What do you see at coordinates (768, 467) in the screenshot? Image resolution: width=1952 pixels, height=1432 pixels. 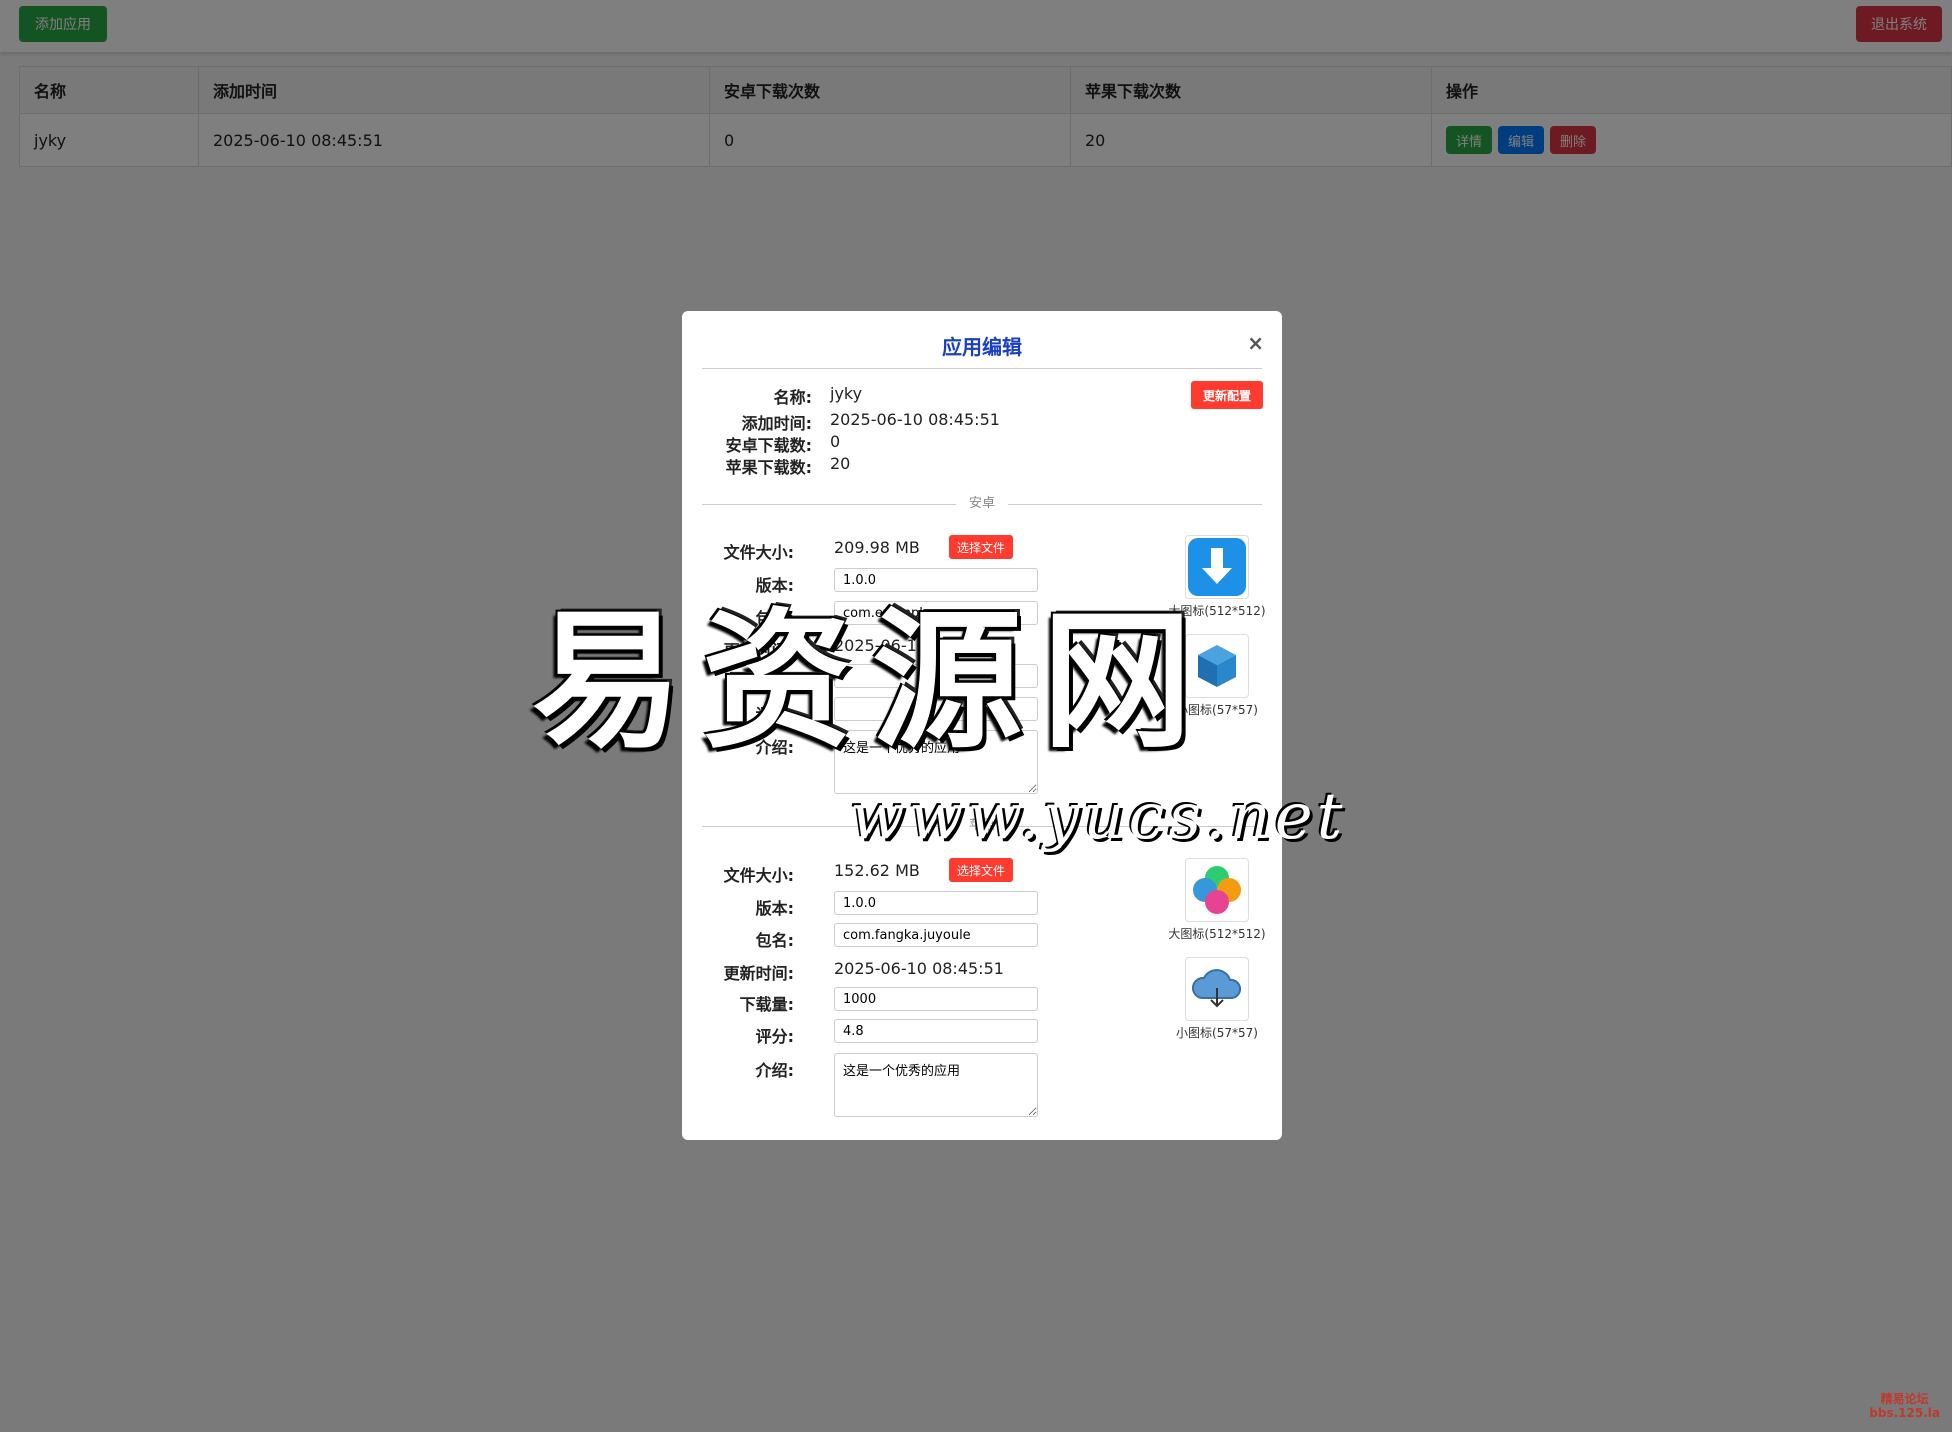 I see `info-label: 苹果下载数:` at bounding box center [768, 467].